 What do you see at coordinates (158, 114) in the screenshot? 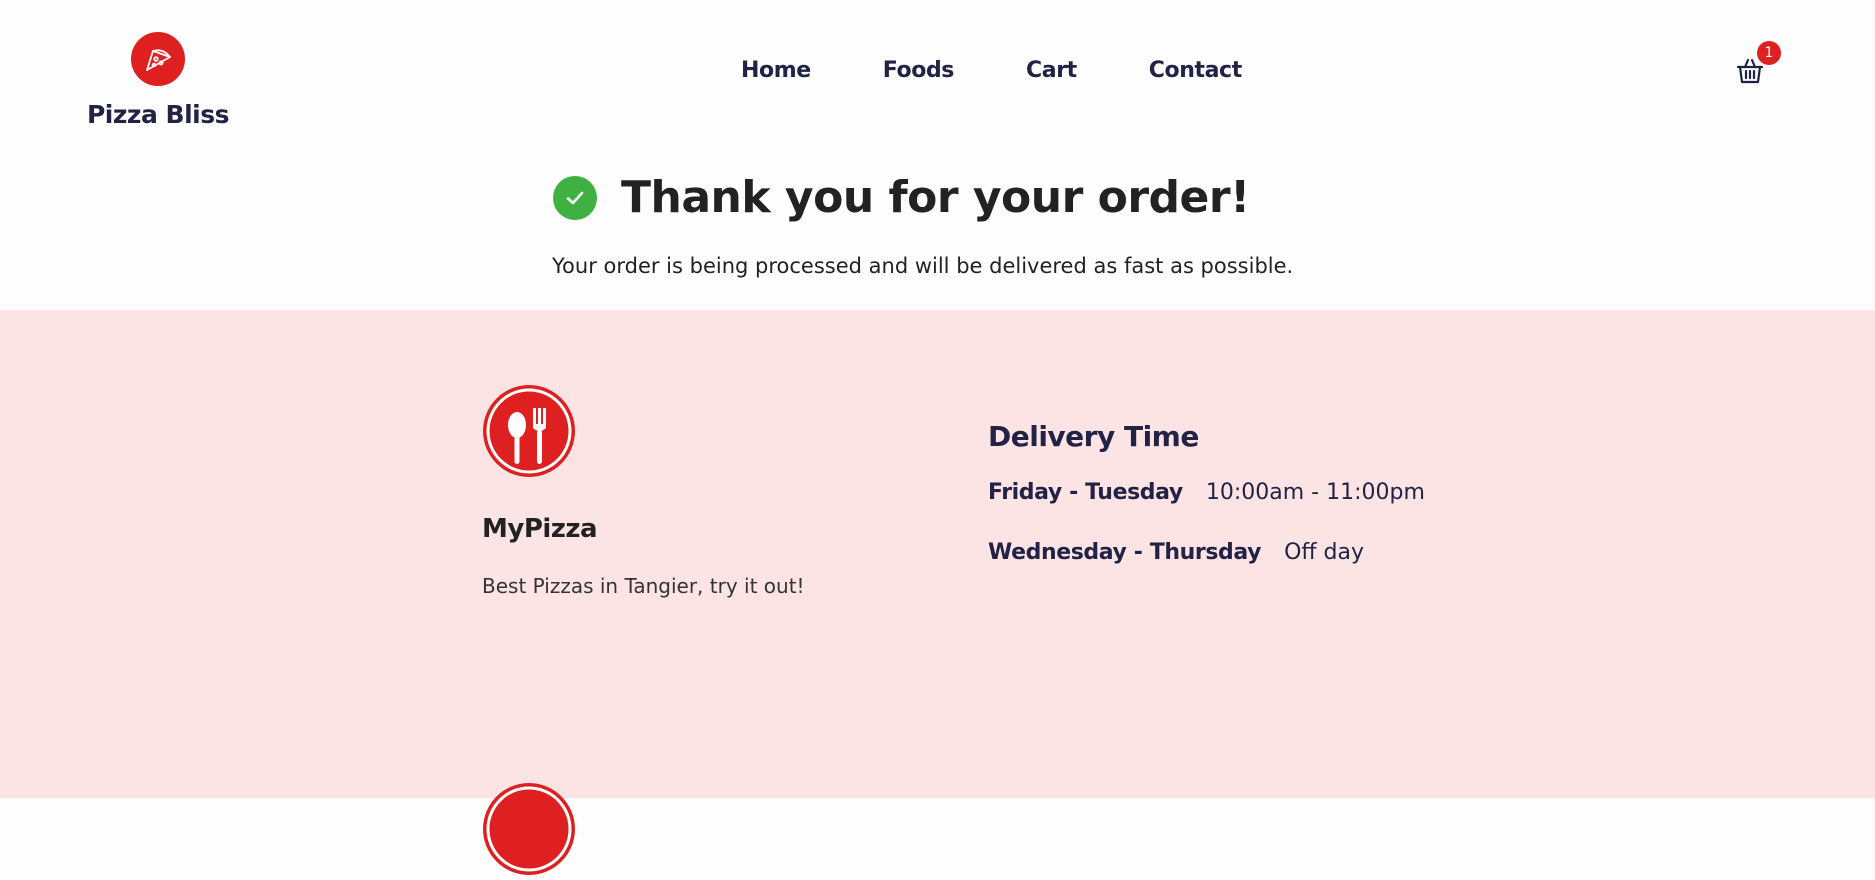
I see `brand-name: Pizza Bliss` at bounding box center [158, 114].